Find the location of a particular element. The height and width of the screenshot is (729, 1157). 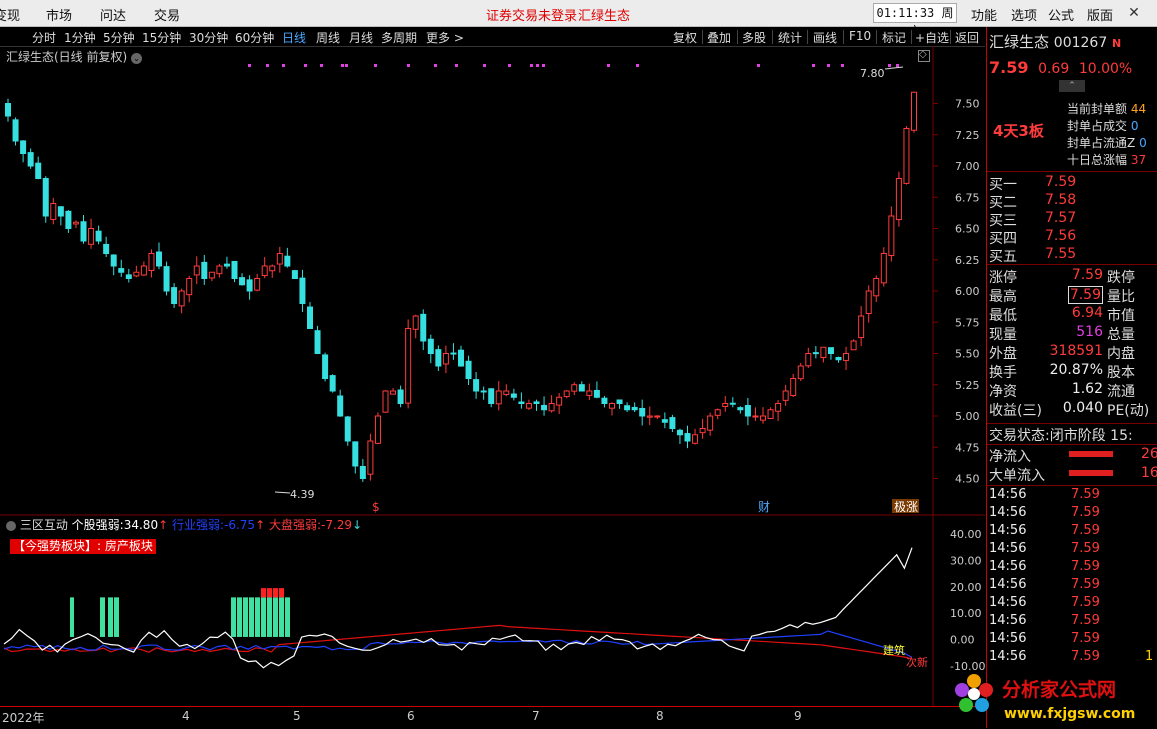

period-tab: 1分钟 is located at coordinates (80, 37).